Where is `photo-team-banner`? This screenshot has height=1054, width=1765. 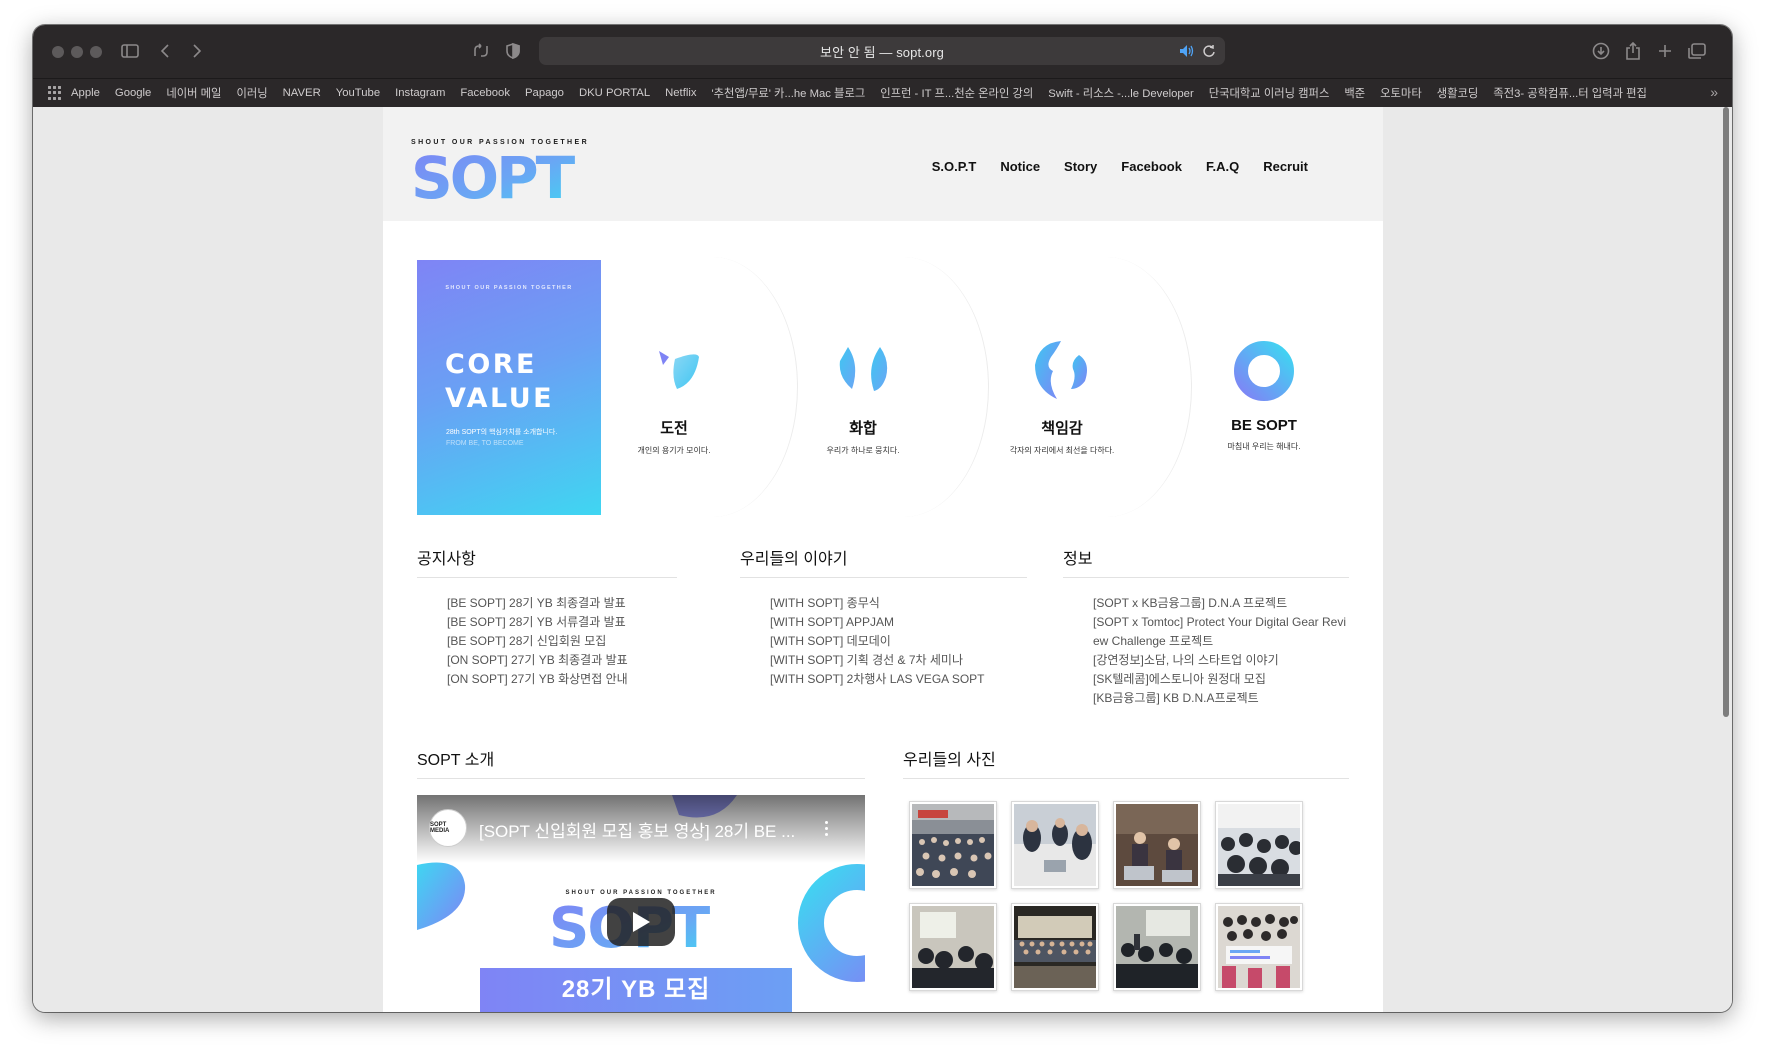
photo-team-banner is located at coordinates (1259, 947).